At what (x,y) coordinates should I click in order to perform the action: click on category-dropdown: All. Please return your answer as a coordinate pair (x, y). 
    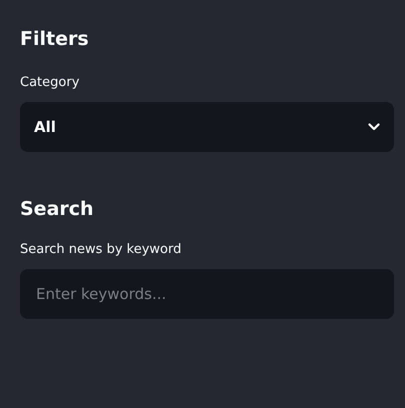
    Looking at the image, I should click on (207, 127).